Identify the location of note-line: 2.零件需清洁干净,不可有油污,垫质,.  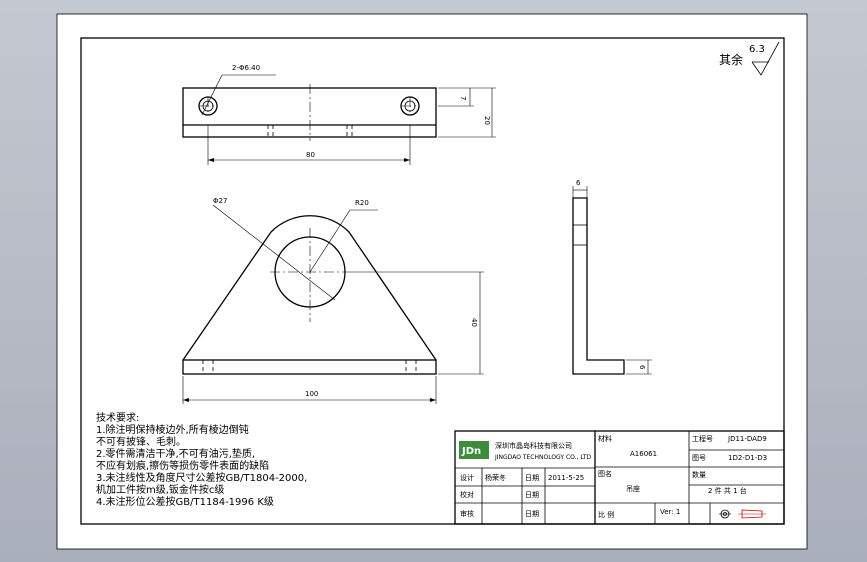
(175, 453).